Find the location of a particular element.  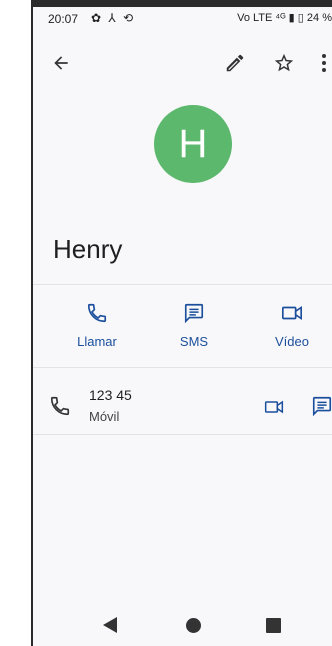

nav-back-icon is located at coordinates (110, 625).